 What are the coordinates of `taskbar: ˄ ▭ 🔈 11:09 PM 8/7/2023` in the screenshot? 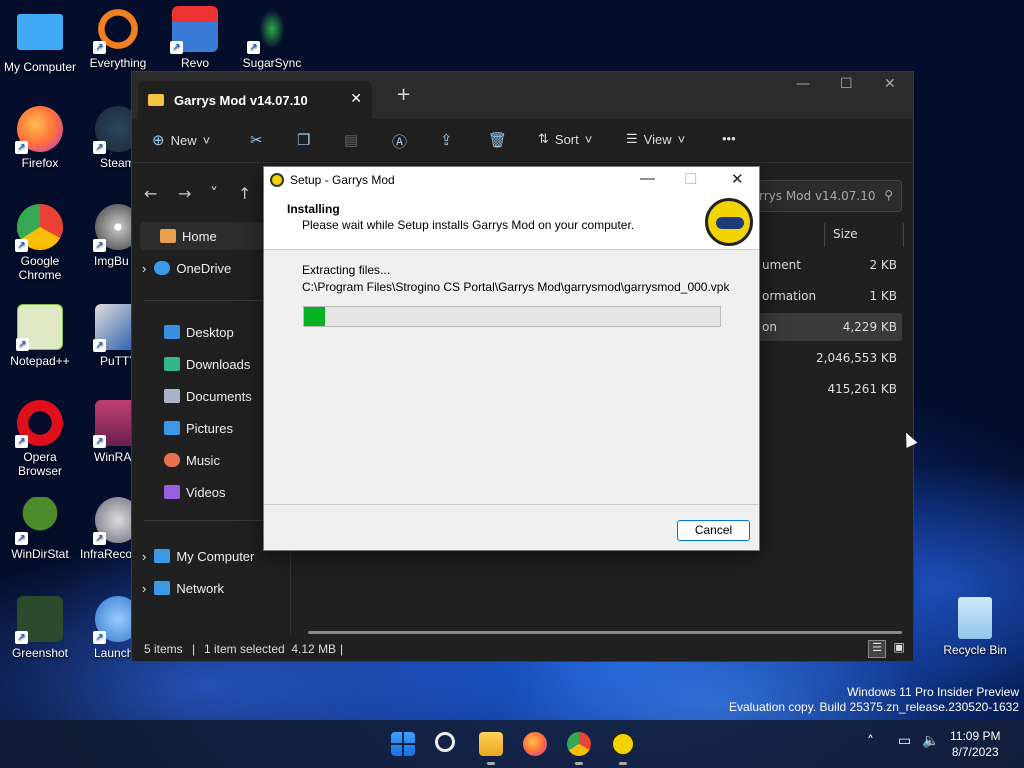 It's located at (512, 744).